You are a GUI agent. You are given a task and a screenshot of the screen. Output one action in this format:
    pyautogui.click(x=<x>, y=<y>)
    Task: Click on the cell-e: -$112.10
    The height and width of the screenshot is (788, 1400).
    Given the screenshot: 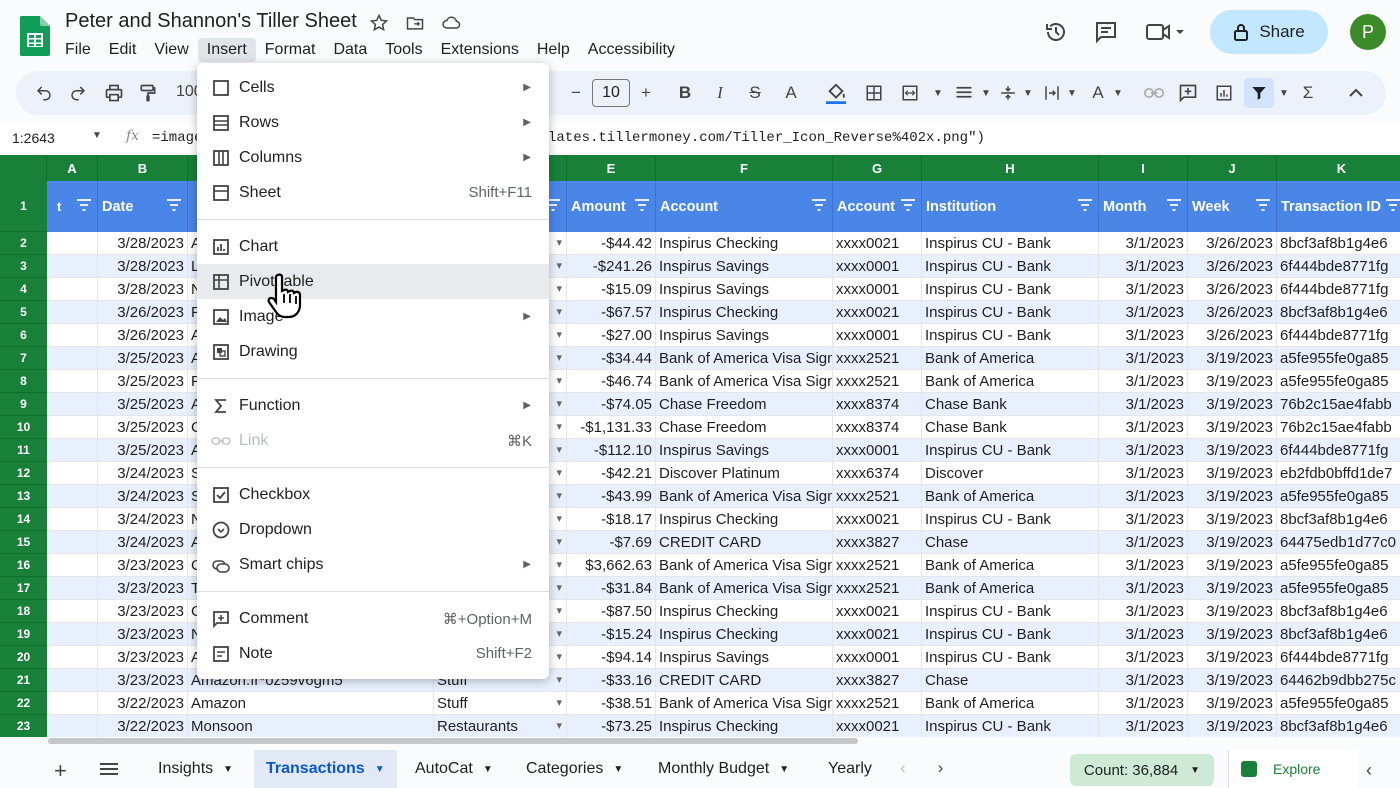 What is the action you would take?
    pyautogui.click(x=611, y=450)
    